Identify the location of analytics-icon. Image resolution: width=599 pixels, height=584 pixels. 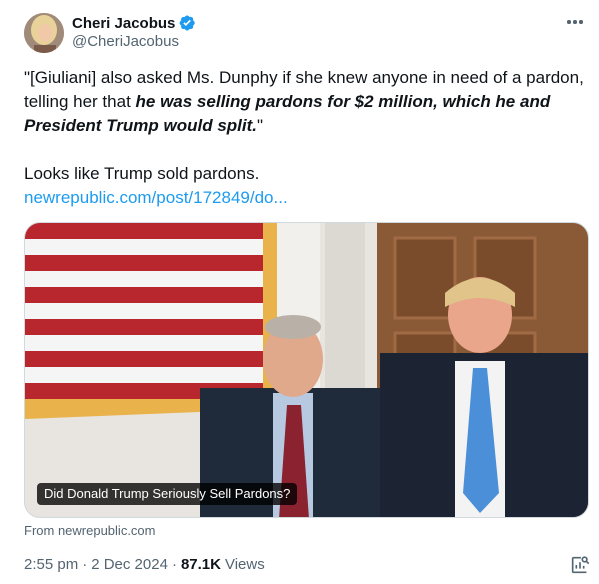
(580, 565).